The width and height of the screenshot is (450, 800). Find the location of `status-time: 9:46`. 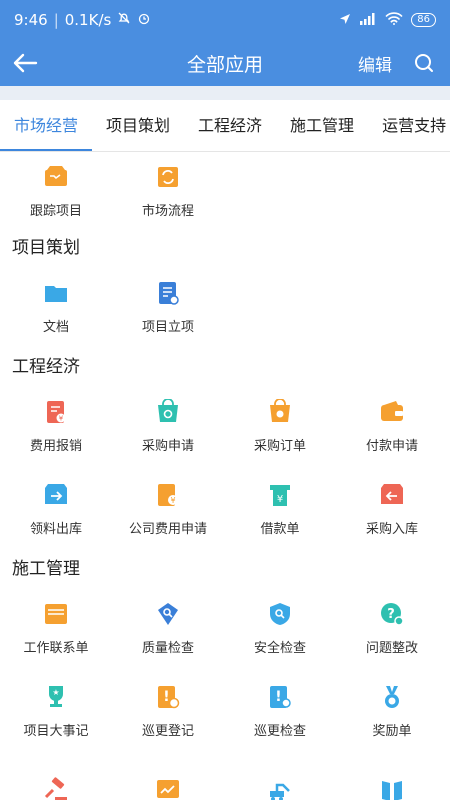

status-time: 9:46 is located at coordinates (31, 20).